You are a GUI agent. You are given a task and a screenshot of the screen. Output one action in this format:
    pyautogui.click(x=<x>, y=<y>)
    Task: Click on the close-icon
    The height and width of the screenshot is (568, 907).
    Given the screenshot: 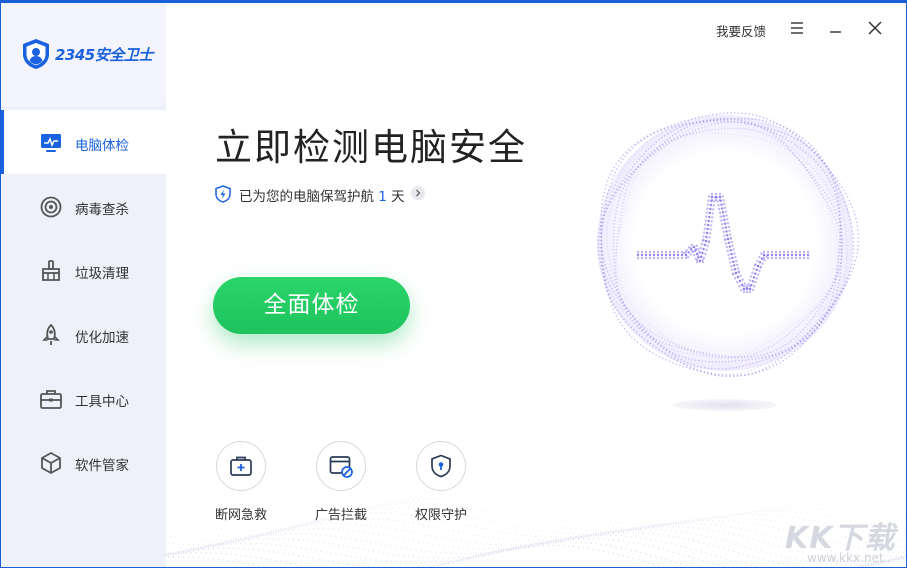 What is the action you would take?
    pyautogui.click(x=875, y=28)
    